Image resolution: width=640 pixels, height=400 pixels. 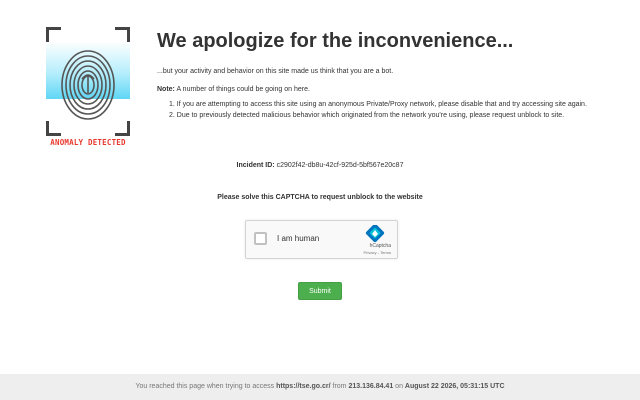 What do you see at coordinates (320, 291) in the screenshot?
I see `submit-button: Submit` at bounding box center [320, 291].